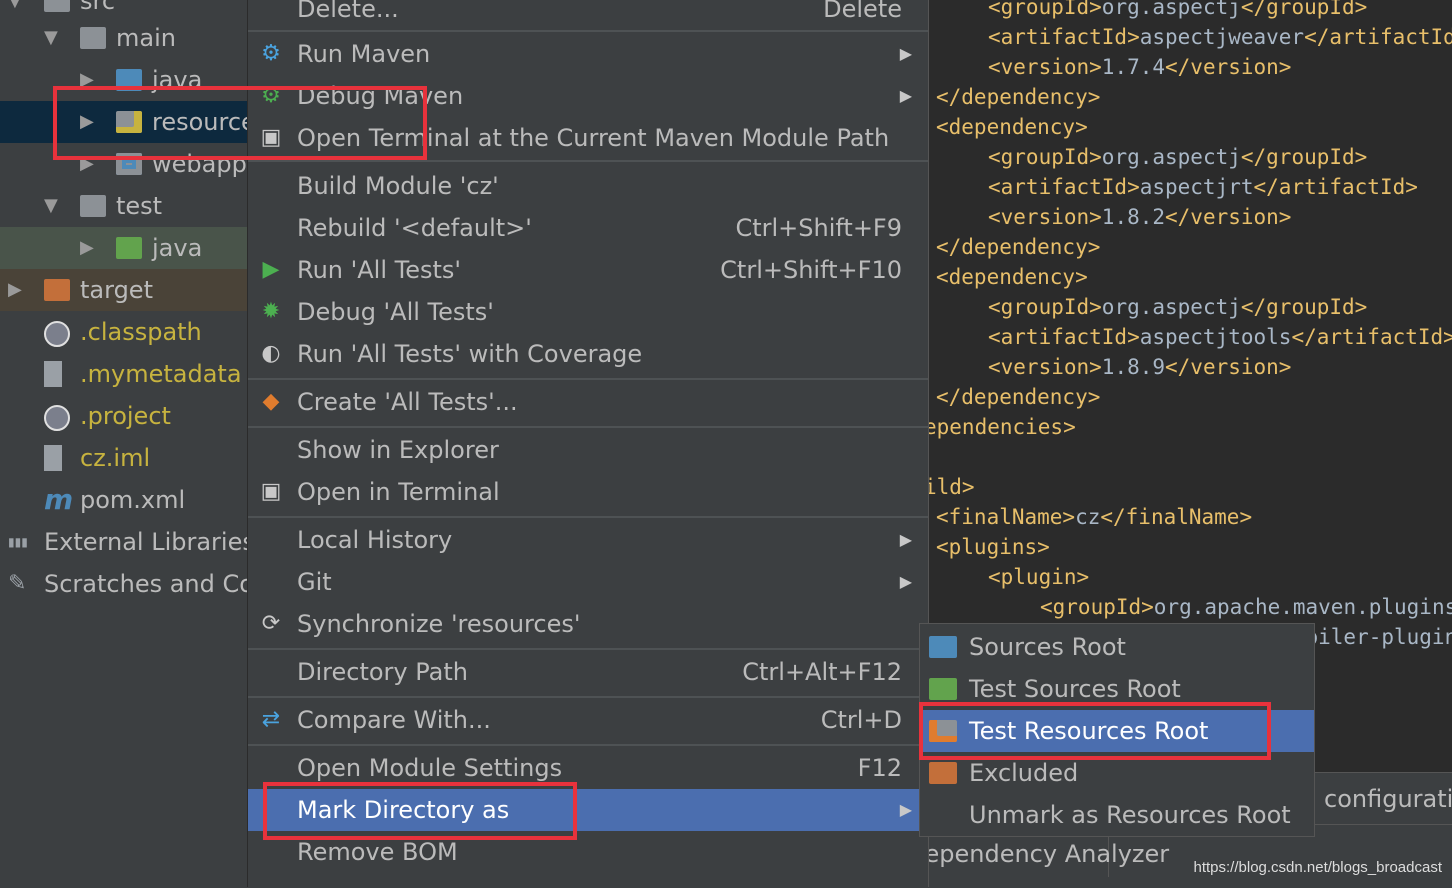  I want to click on menu-item-label: Debug 'All Tests', so click(395, 312).